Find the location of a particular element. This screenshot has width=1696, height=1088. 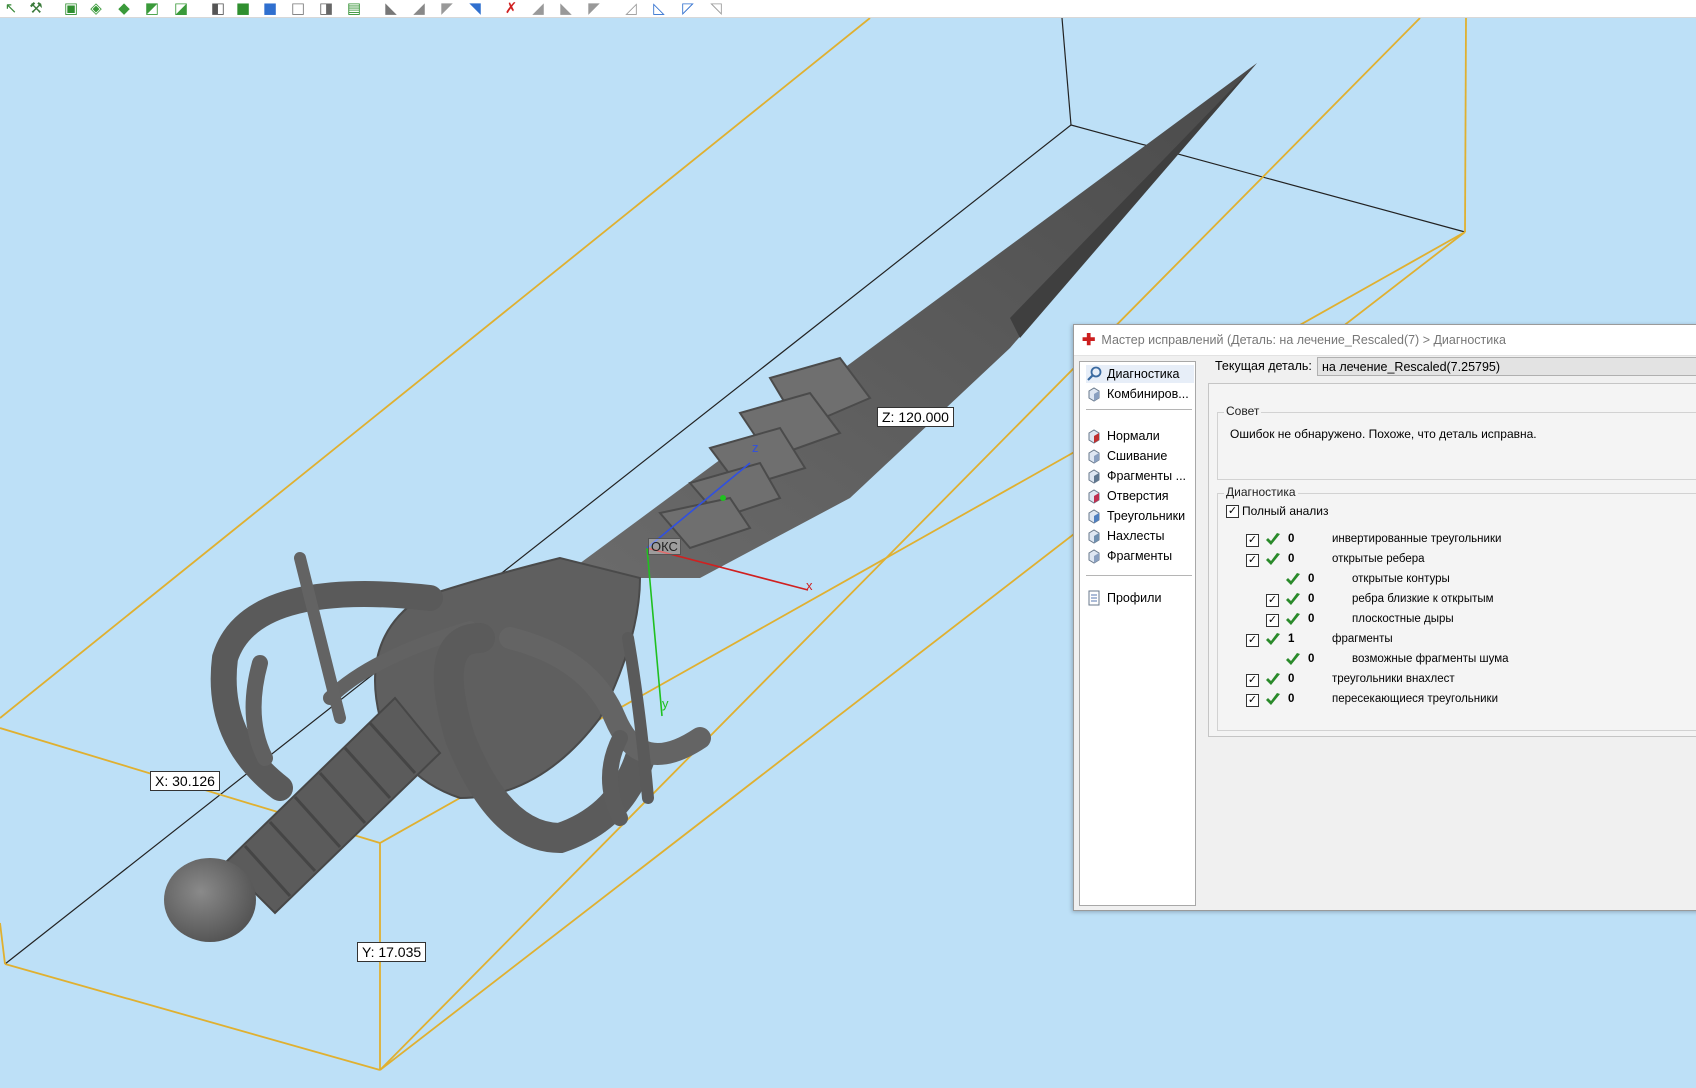

mark-triangle-icon: ◩ is located at coordinates (152, 8).